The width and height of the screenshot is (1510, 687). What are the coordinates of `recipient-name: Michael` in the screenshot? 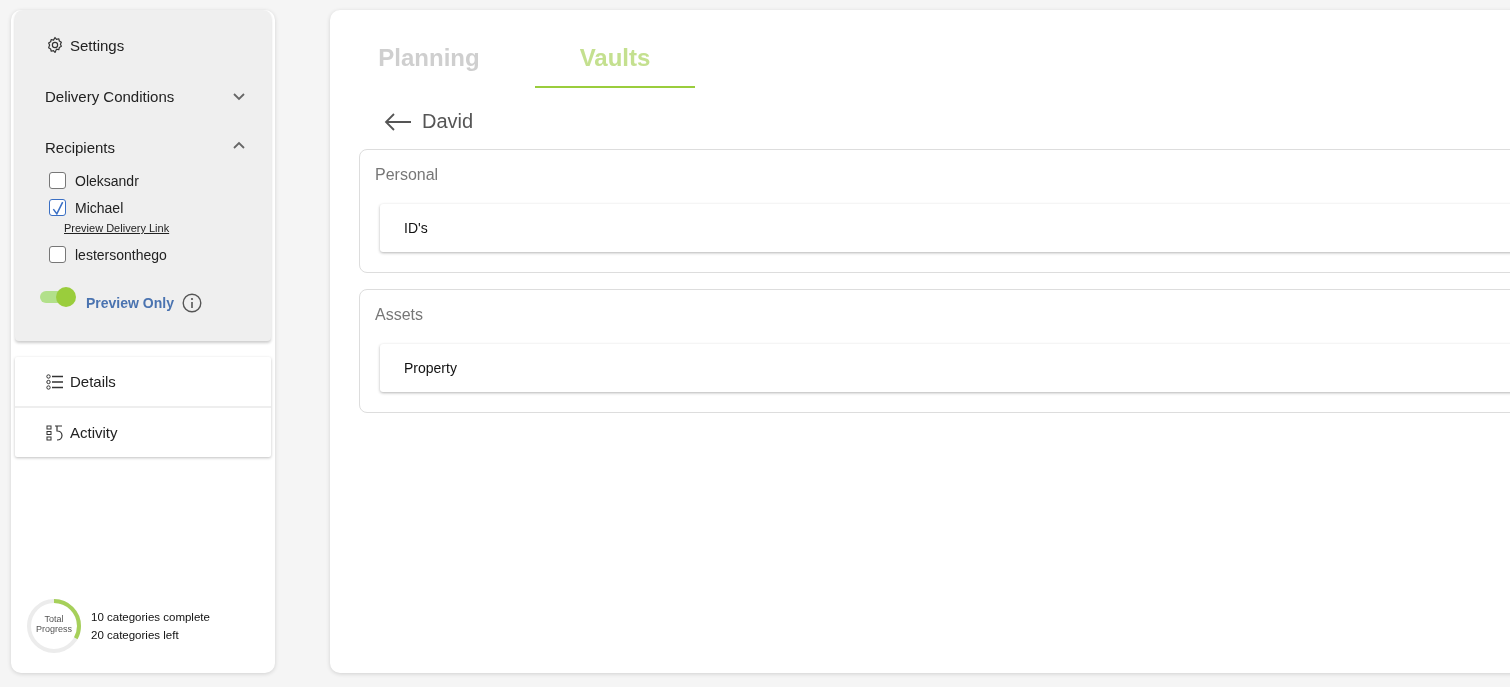 It's located at (99, 207).